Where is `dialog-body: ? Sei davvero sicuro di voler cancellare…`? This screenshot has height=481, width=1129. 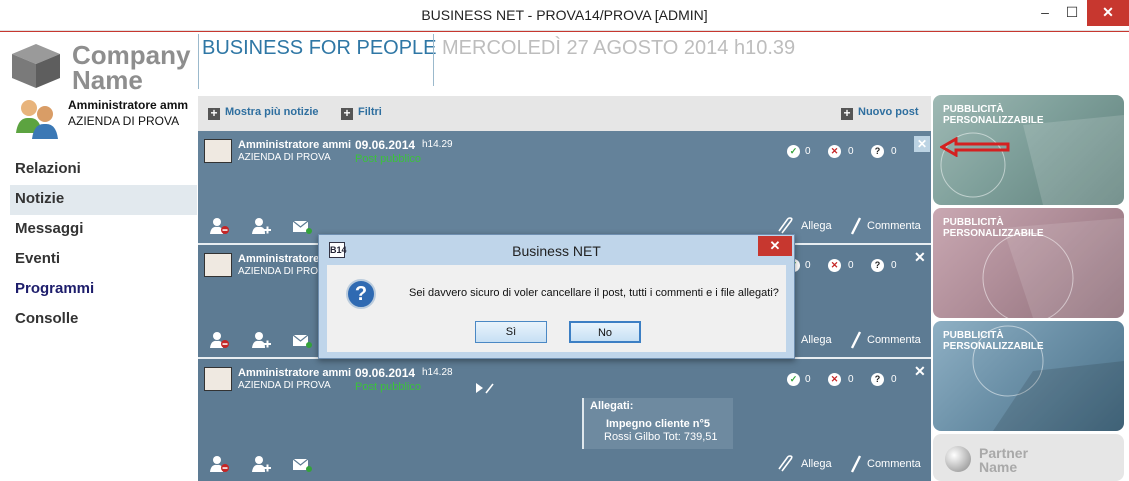
dialog-body: ? Sei davvero sicuro di voler cancellare… is located at coordinates (556, 308).